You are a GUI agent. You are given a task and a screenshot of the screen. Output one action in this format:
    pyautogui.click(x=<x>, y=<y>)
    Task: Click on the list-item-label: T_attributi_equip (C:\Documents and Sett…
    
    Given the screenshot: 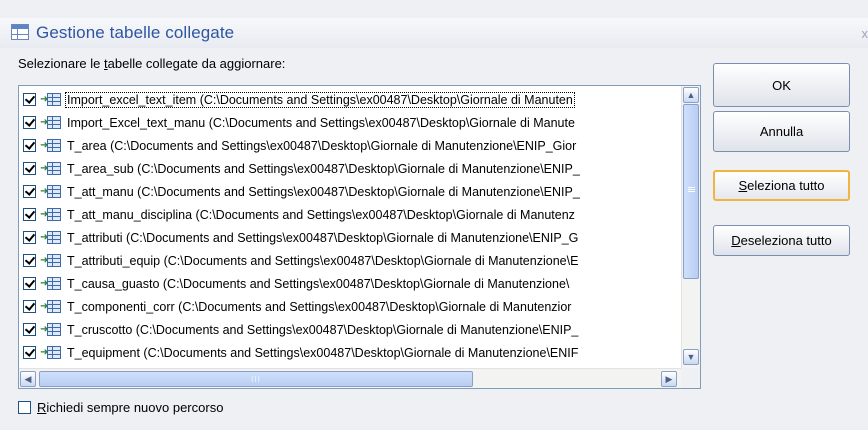 What is the action you would take?
    pyautogui.click(x=323, y=260)
    